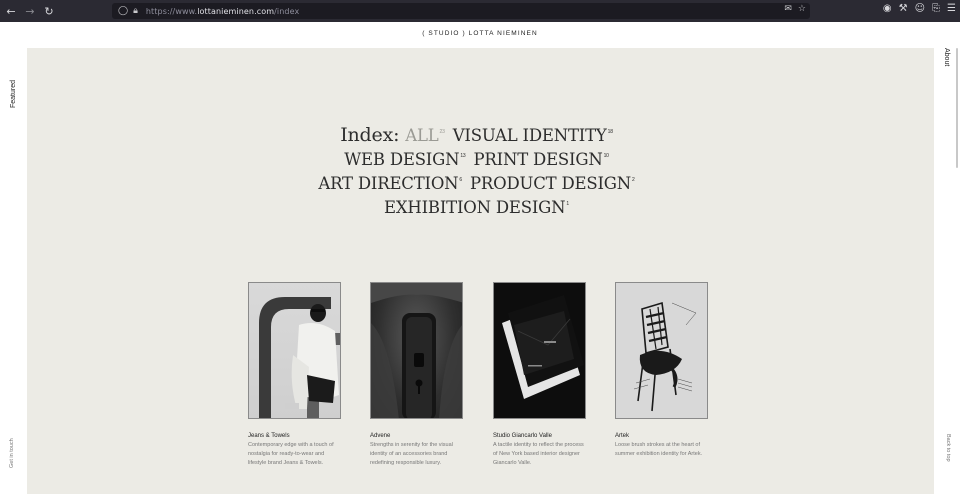 This screenshot has height=494, width=960. Describe the element at coordinates (416, 436) in the screenshot. I see `project-title: Advene` at that location.